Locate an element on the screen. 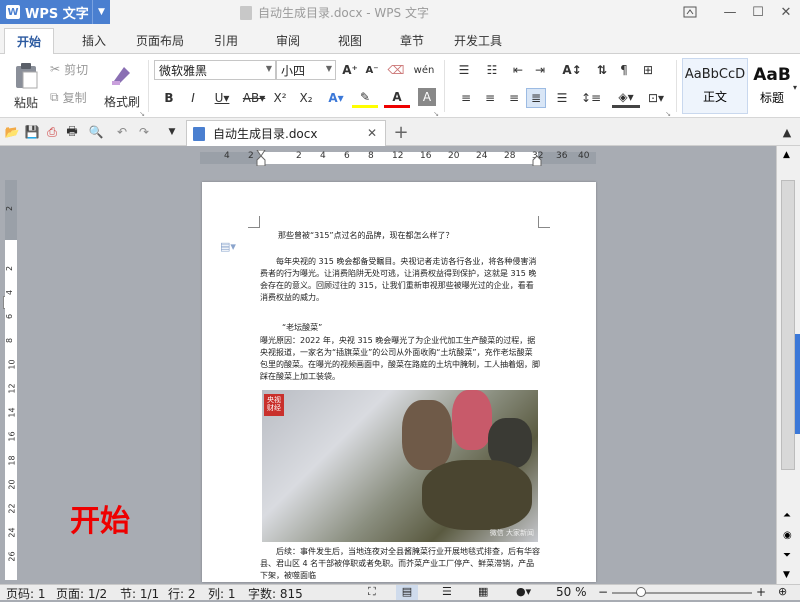 The height and width of the screenshot is (602, 800). maximize-button: ☐ is located at coordinates (758, 12).